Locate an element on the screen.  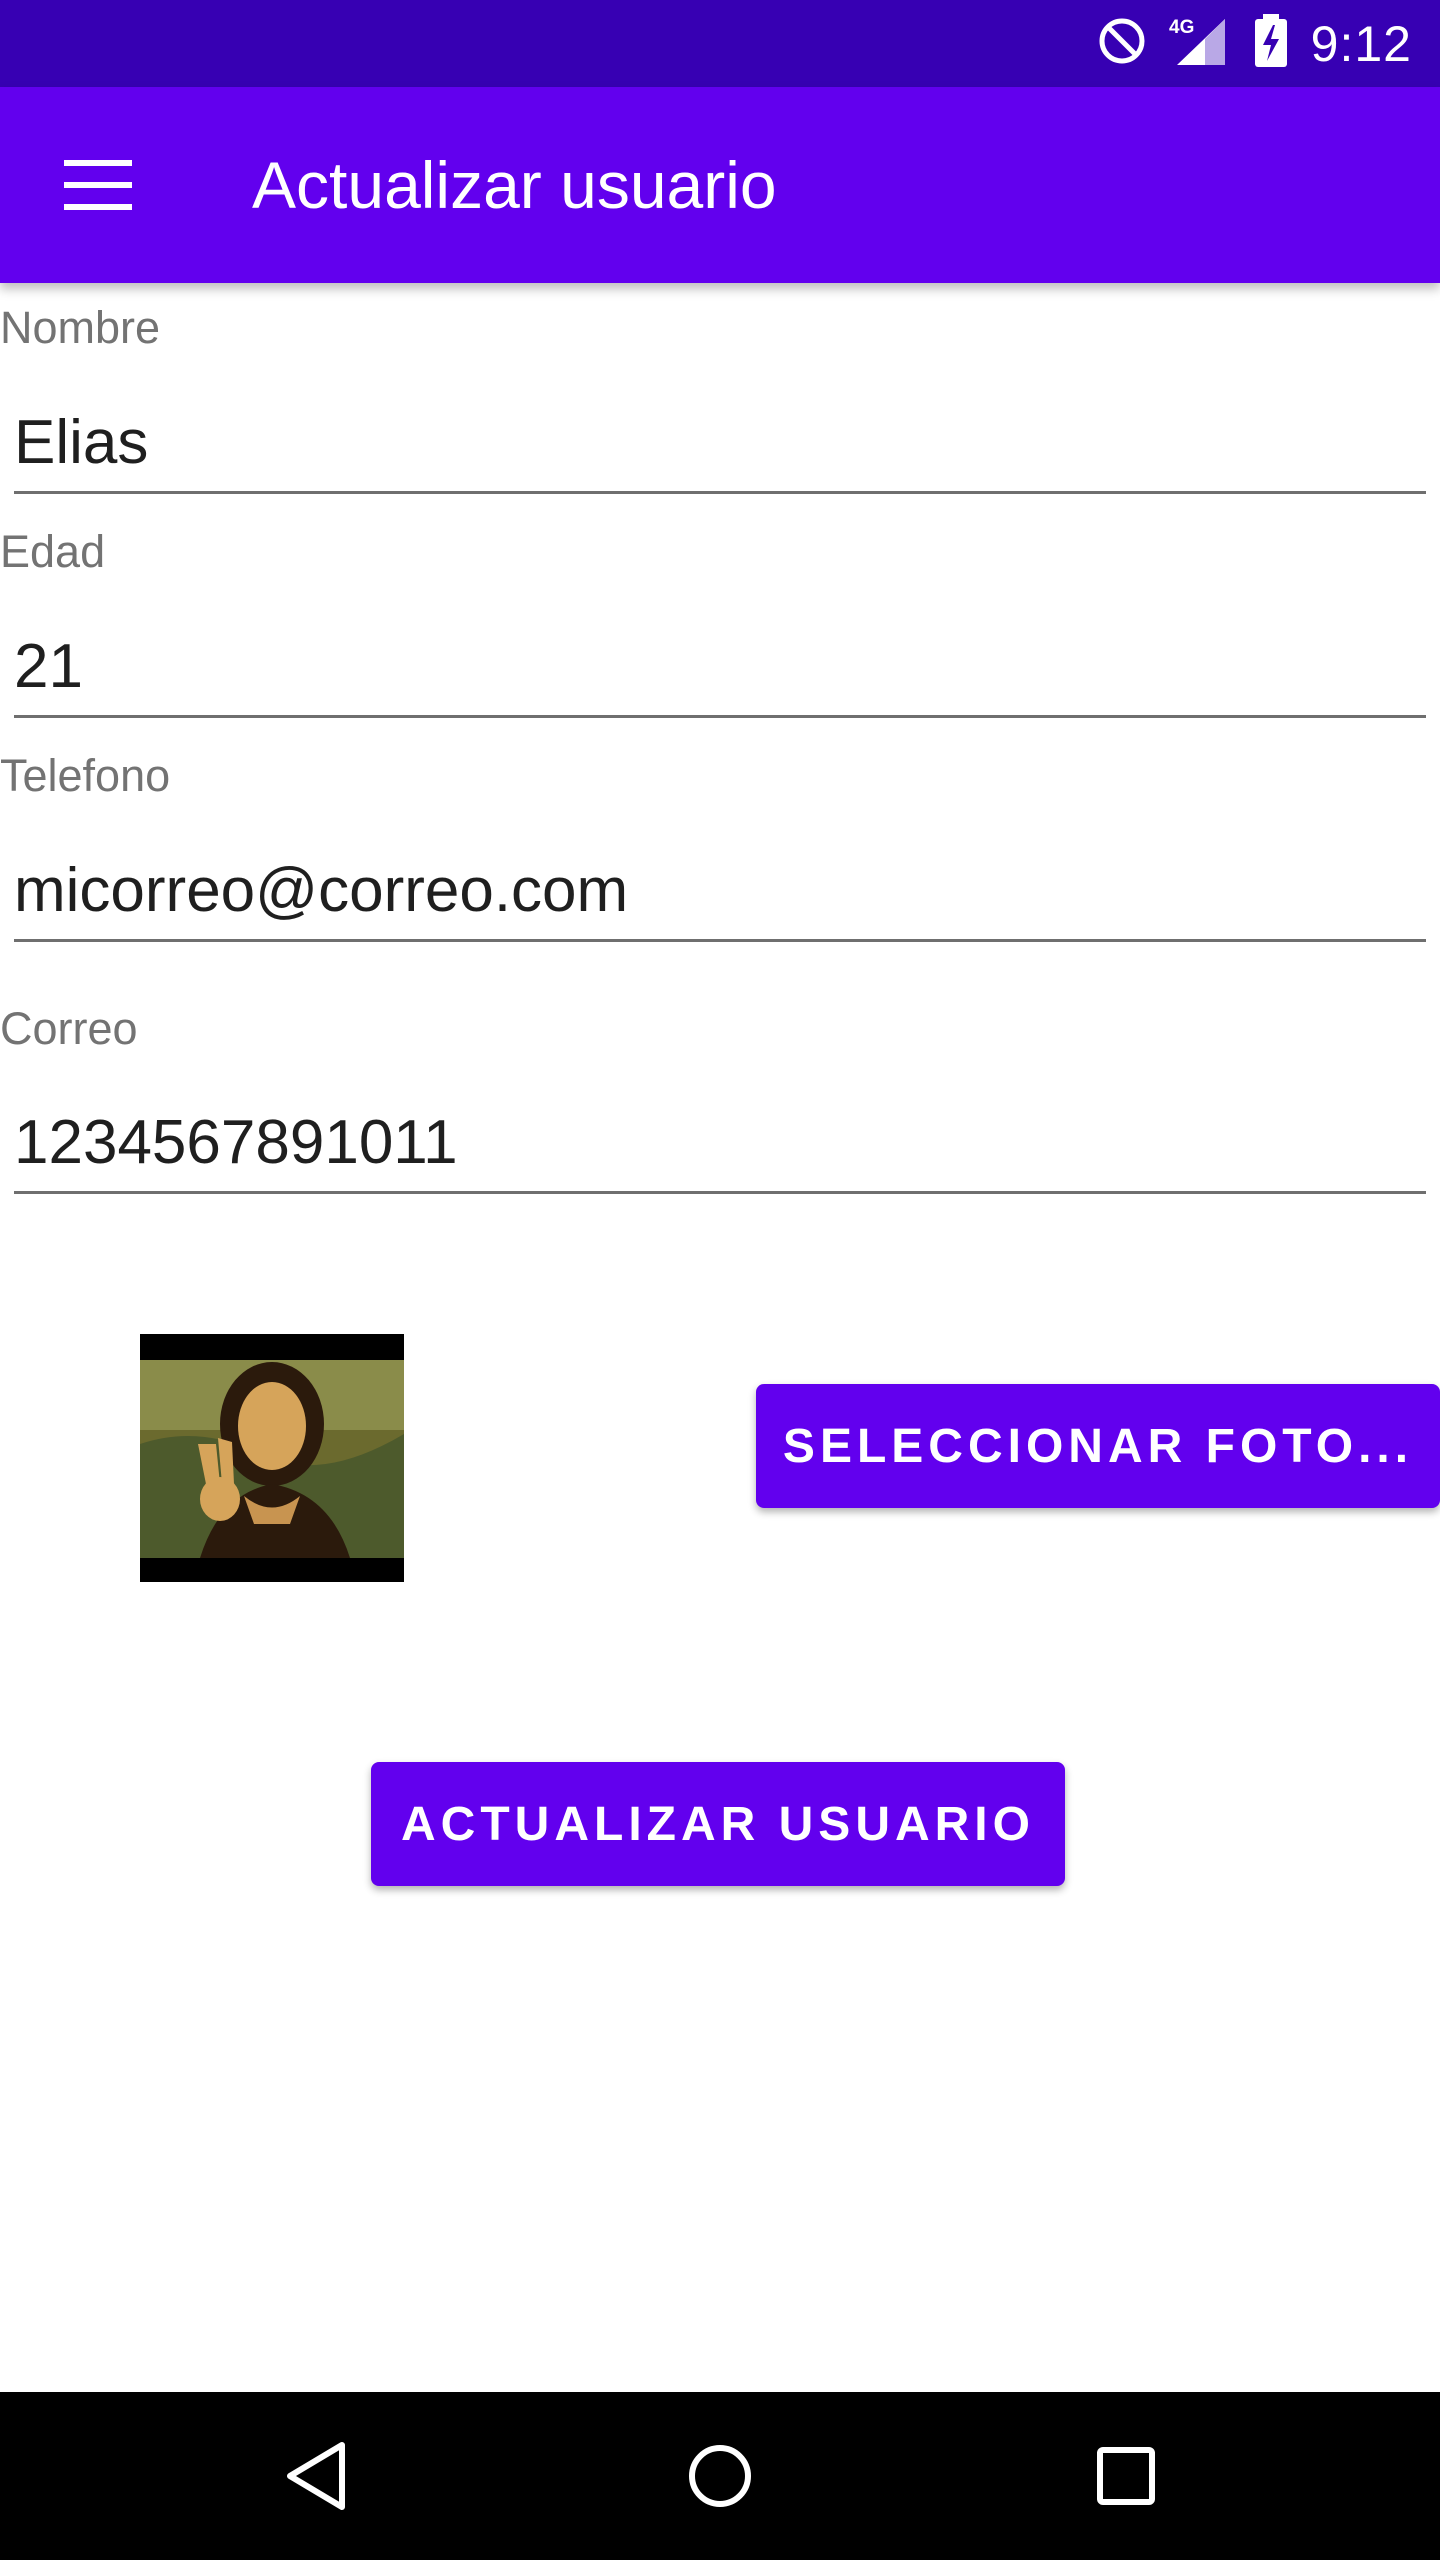
nombre-label: Nombre is located at coordinates (80, 327).